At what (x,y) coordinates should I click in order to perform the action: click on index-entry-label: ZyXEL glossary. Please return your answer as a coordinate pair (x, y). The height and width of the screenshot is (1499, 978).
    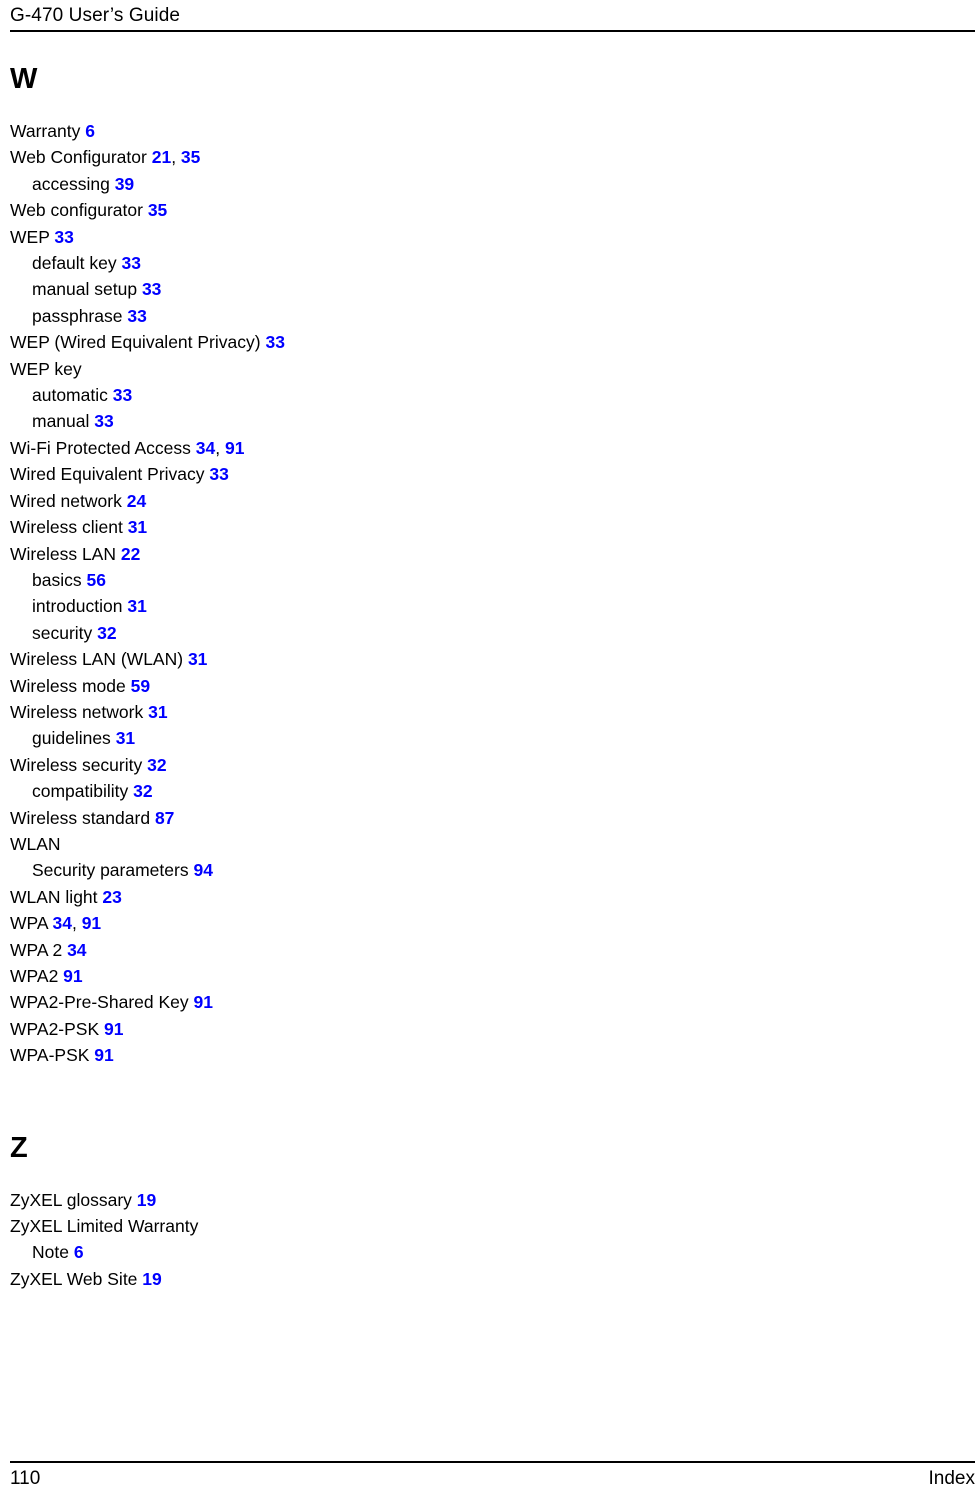
    Looking at the image, I should click on (71, 1199).